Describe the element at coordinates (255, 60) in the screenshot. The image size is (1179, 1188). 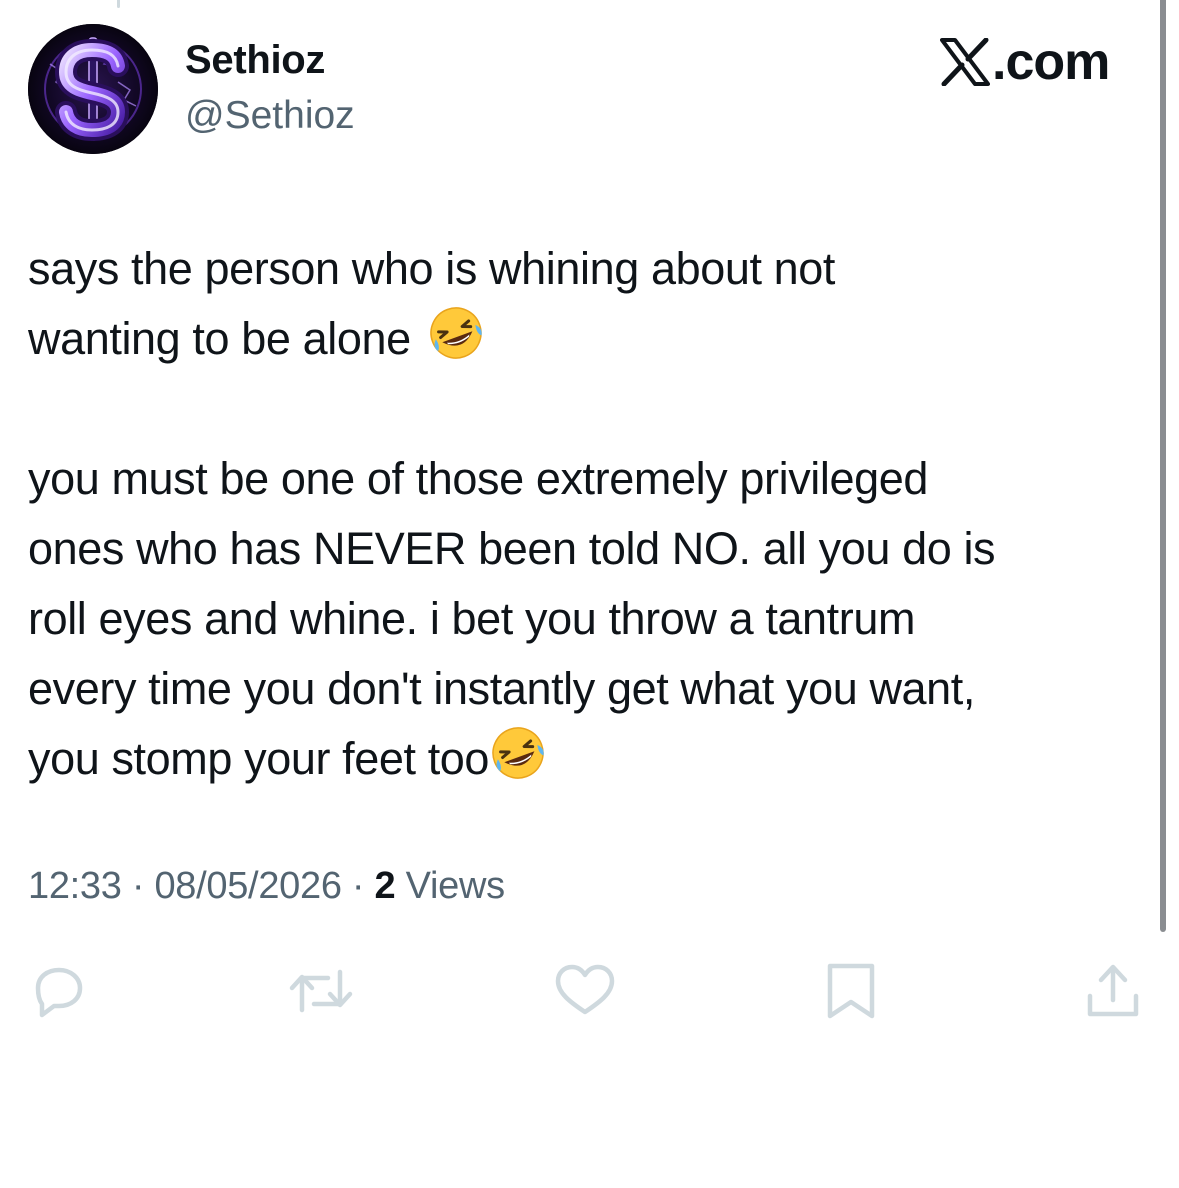
I see `display-name: Sethioz` at that location.